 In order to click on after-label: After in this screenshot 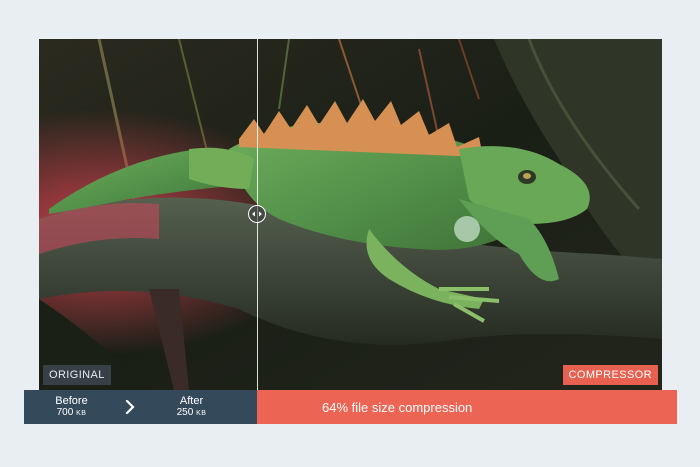, I will do `click(191, 400)`.